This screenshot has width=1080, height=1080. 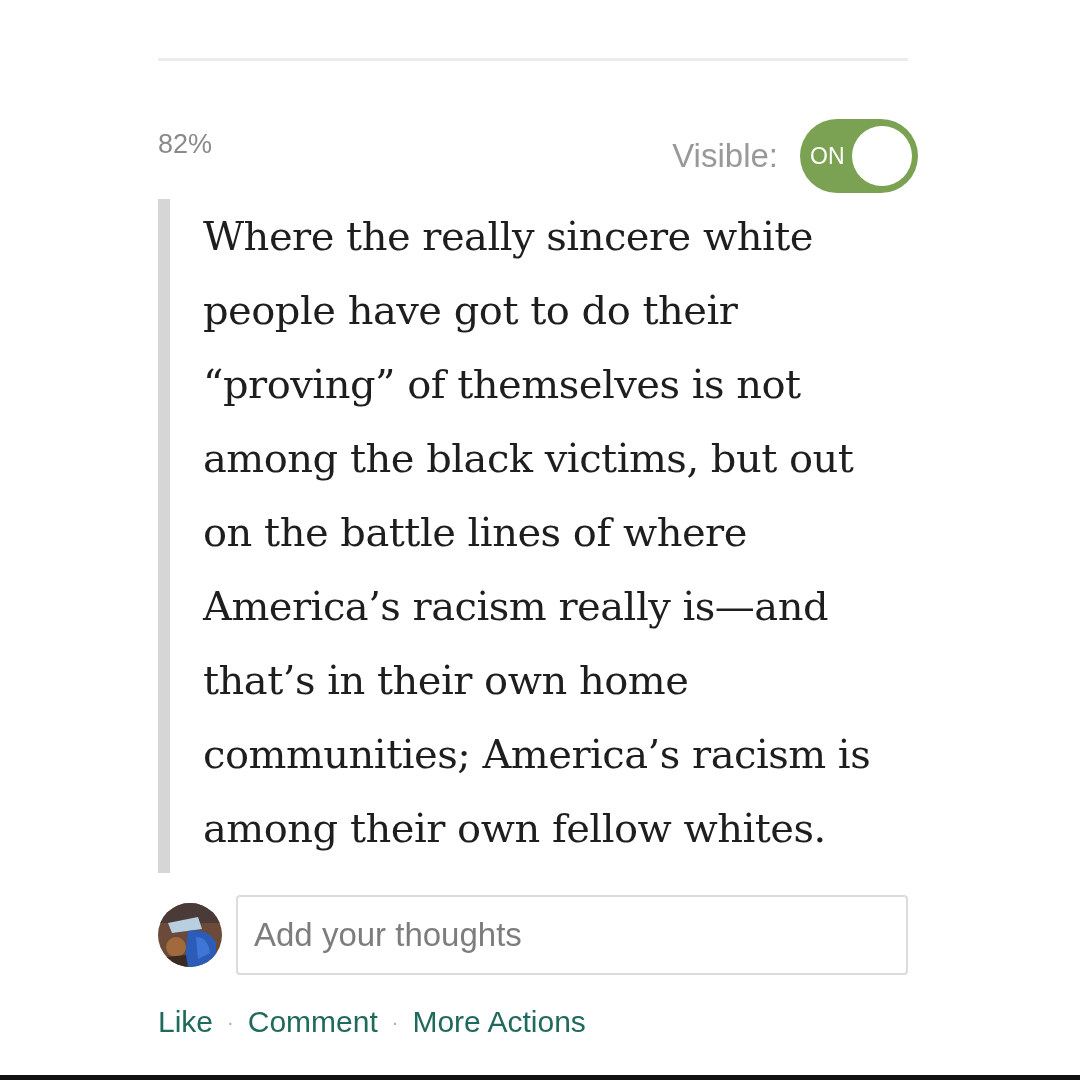 I want to click on comment-input: Add your thoughts, so click(x=572, y=935).